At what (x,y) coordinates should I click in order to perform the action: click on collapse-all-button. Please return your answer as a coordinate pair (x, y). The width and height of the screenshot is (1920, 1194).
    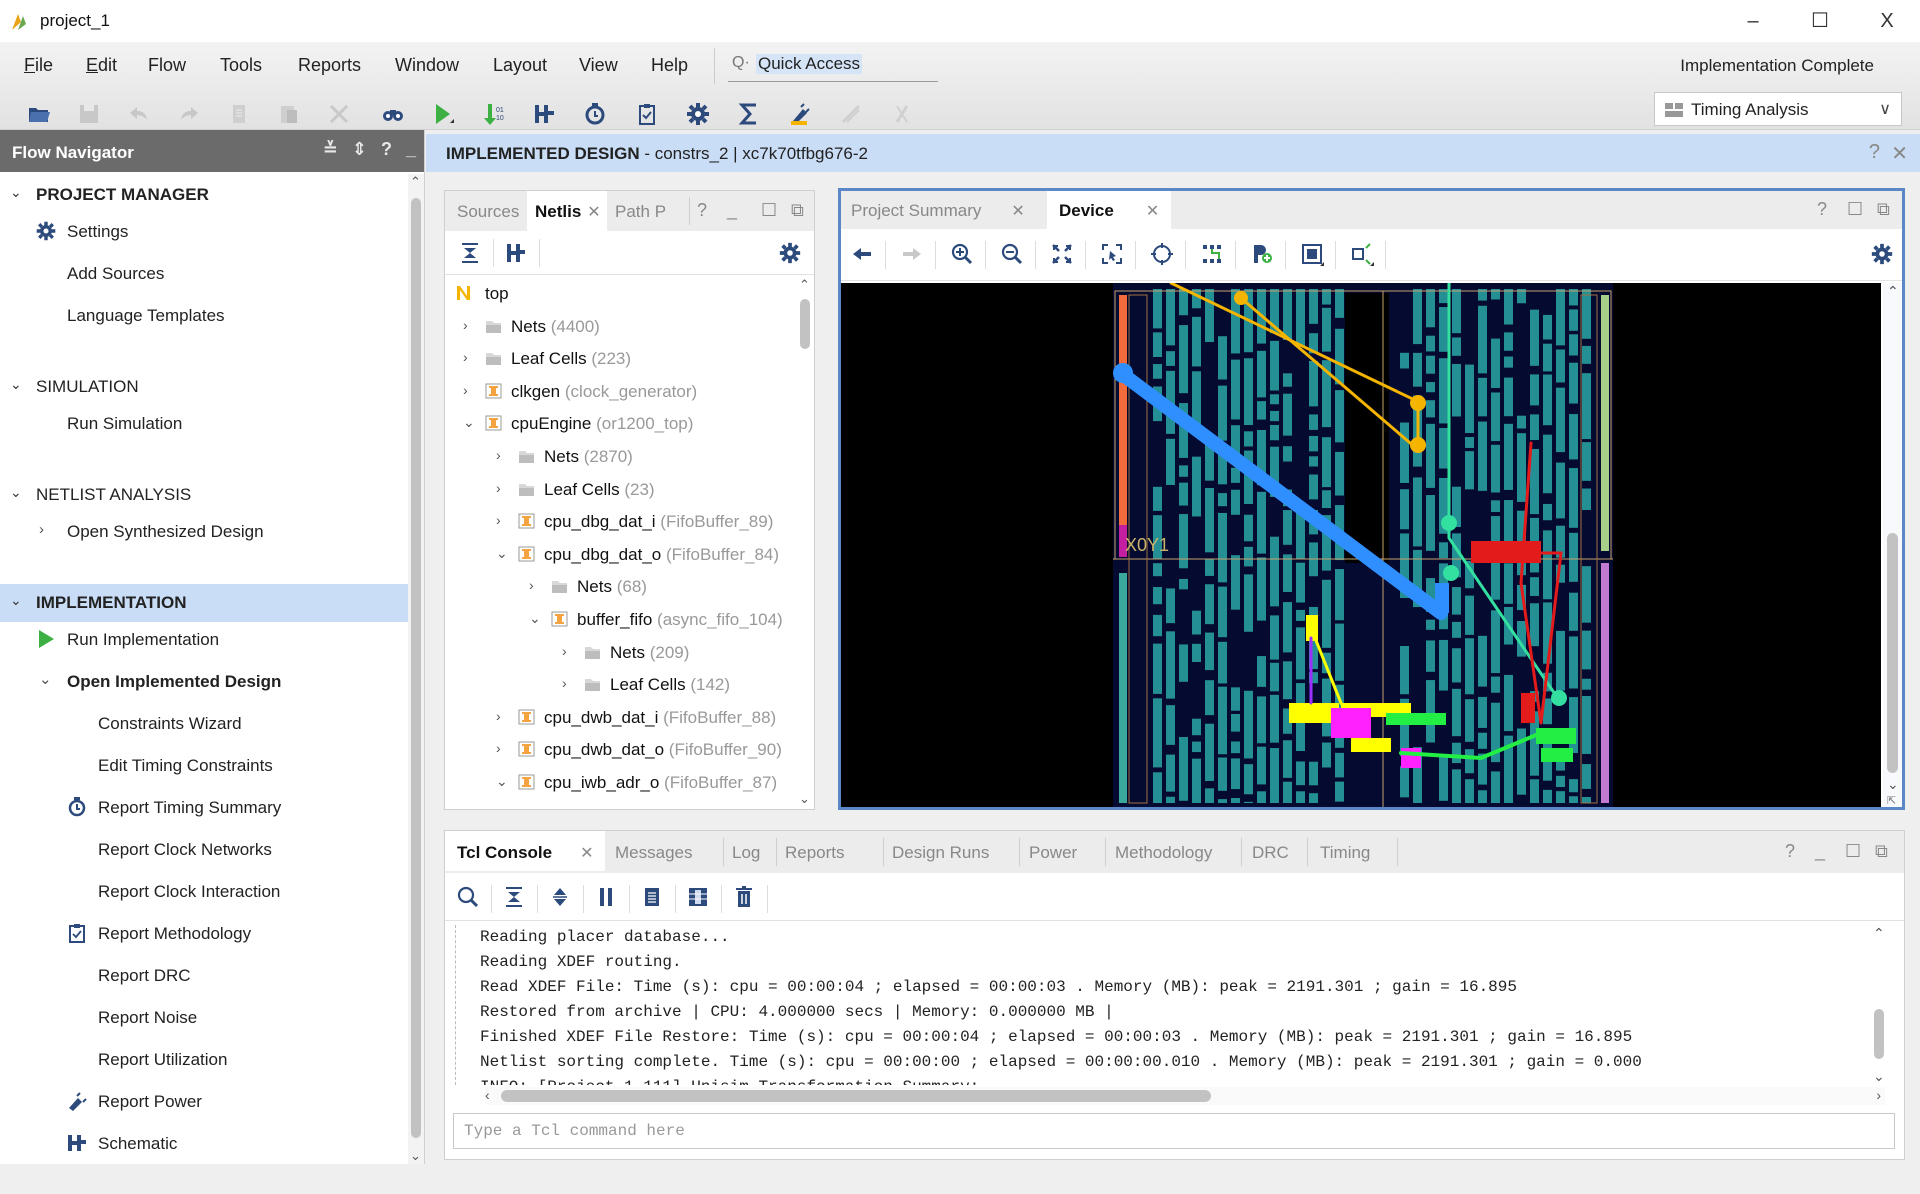
    Looking at the image, I should click on (514, 897).